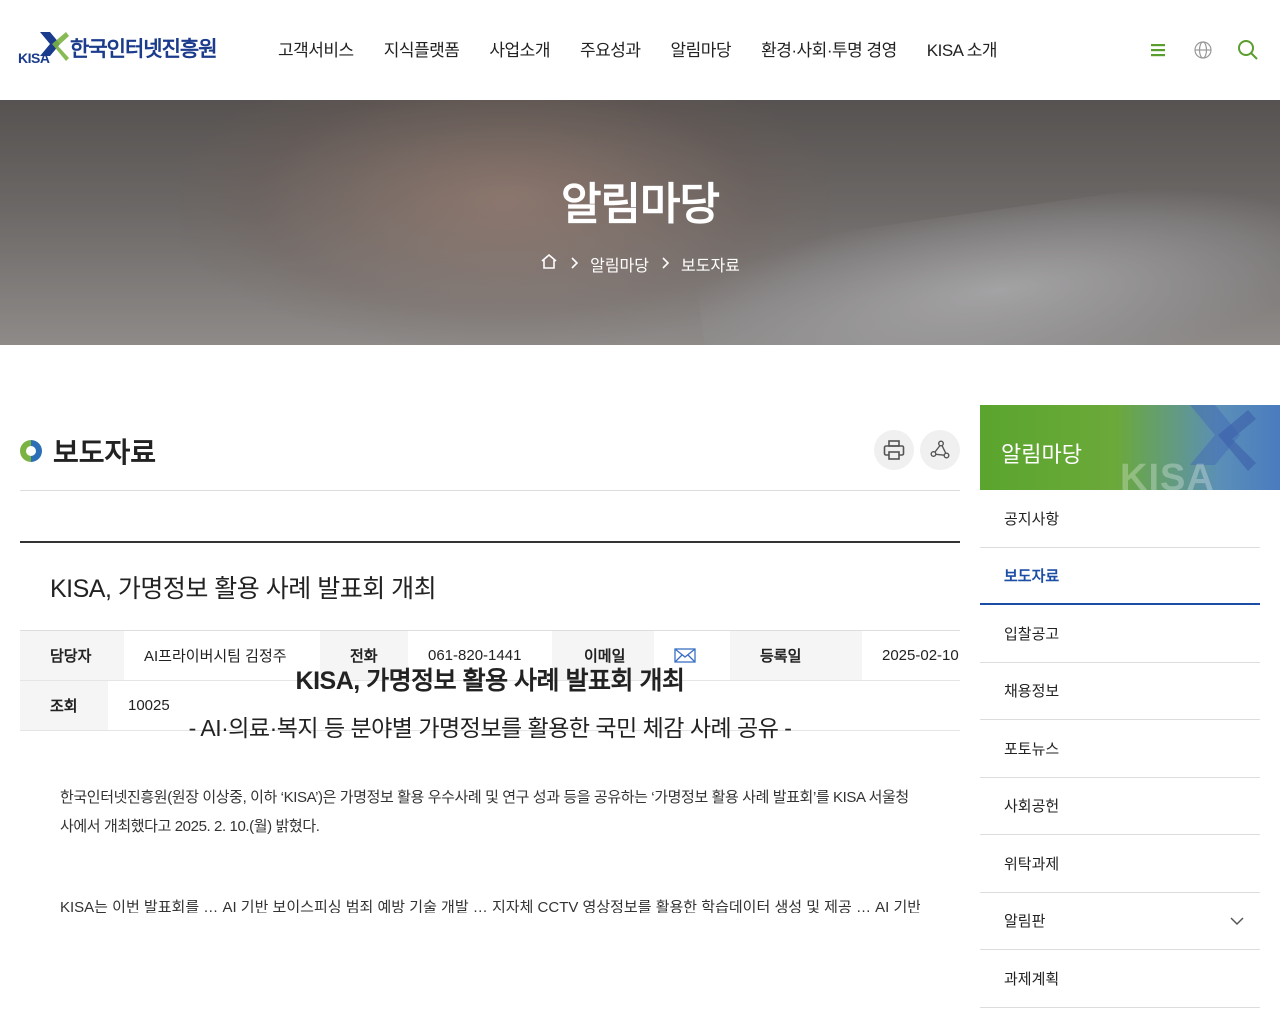  I want to click on nav-item-esg: 환경·사회·투명 경영, so click(829, 48).